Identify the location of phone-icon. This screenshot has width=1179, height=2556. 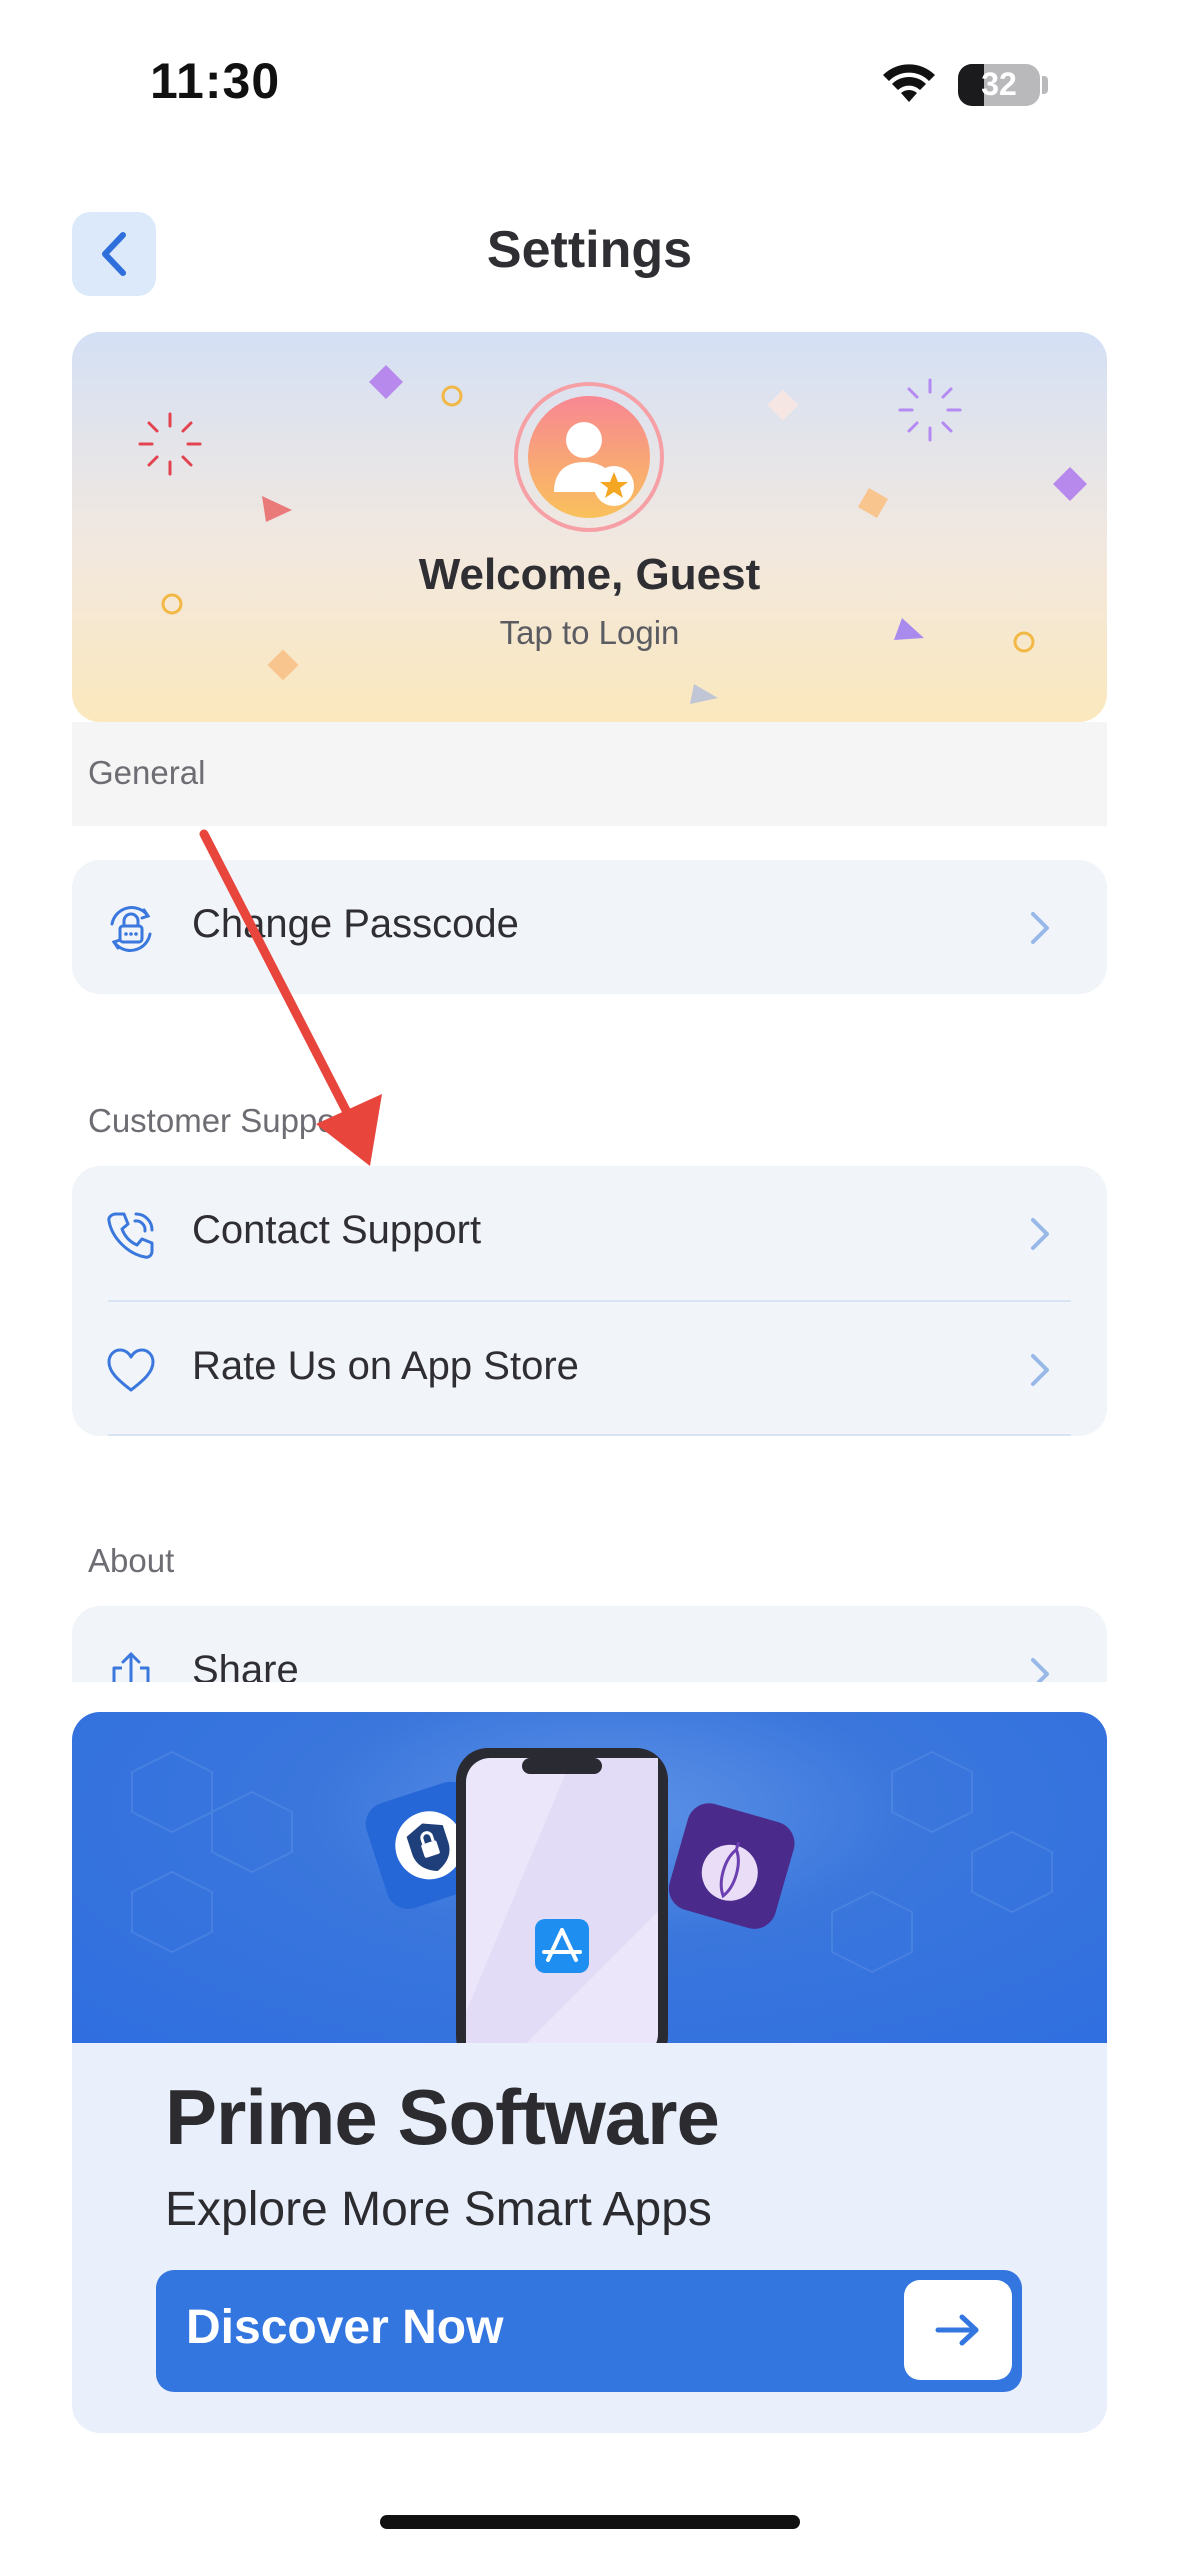
(130, 1235).